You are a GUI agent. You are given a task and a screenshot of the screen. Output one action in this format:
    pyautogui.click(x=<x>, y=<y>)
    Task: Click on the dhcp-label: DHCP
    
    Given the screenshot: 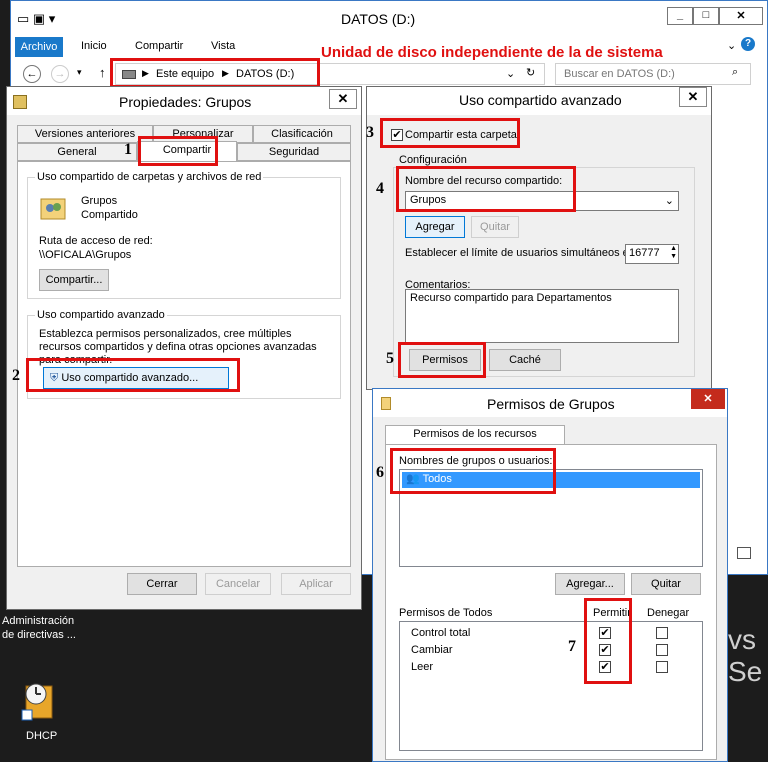 What is the action you would take?
    pyautogui.click(x=42, y=736)
    